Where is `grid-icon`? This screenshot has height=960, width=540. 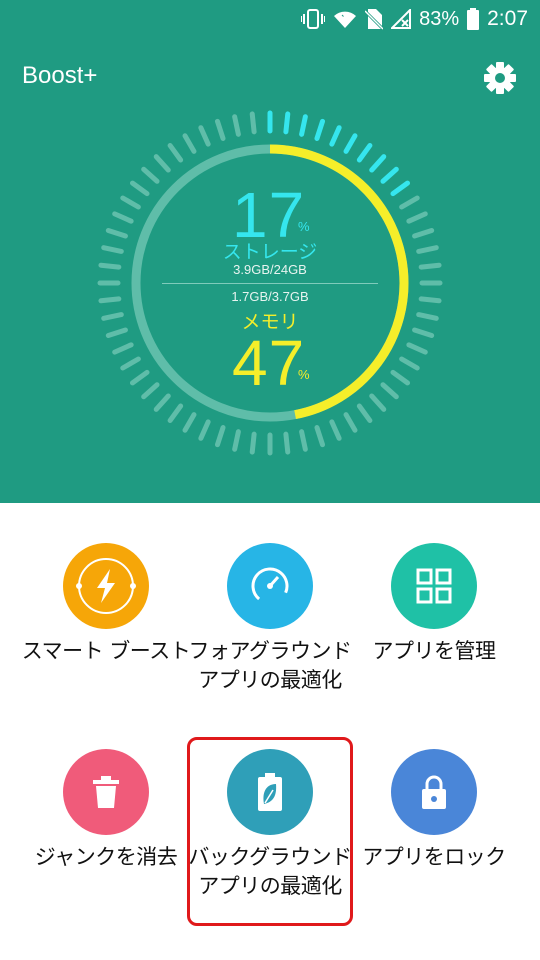
grid-icon is located at coordinates (434, 586).